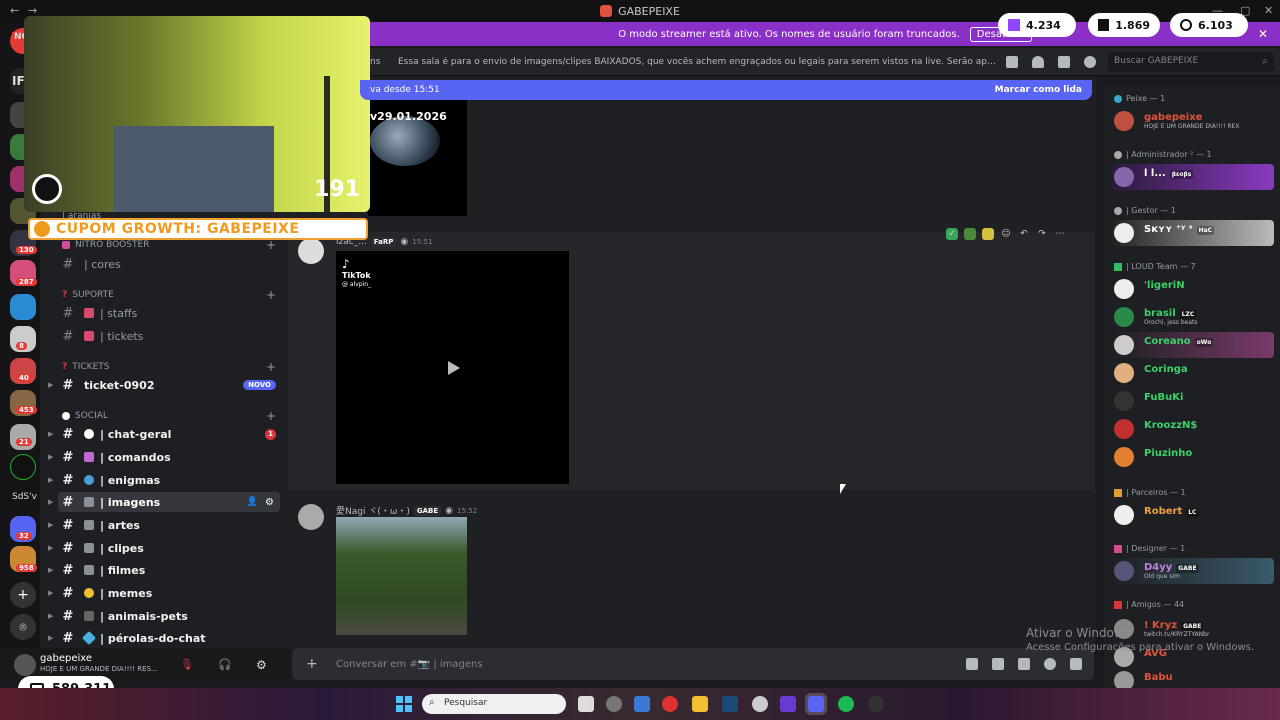 The image size is (1280, 720). What do you see at coordinates (187, 664) in the screenshot?
I see `muted-mic-icon: 🎙` at bounding box center [187, 664].